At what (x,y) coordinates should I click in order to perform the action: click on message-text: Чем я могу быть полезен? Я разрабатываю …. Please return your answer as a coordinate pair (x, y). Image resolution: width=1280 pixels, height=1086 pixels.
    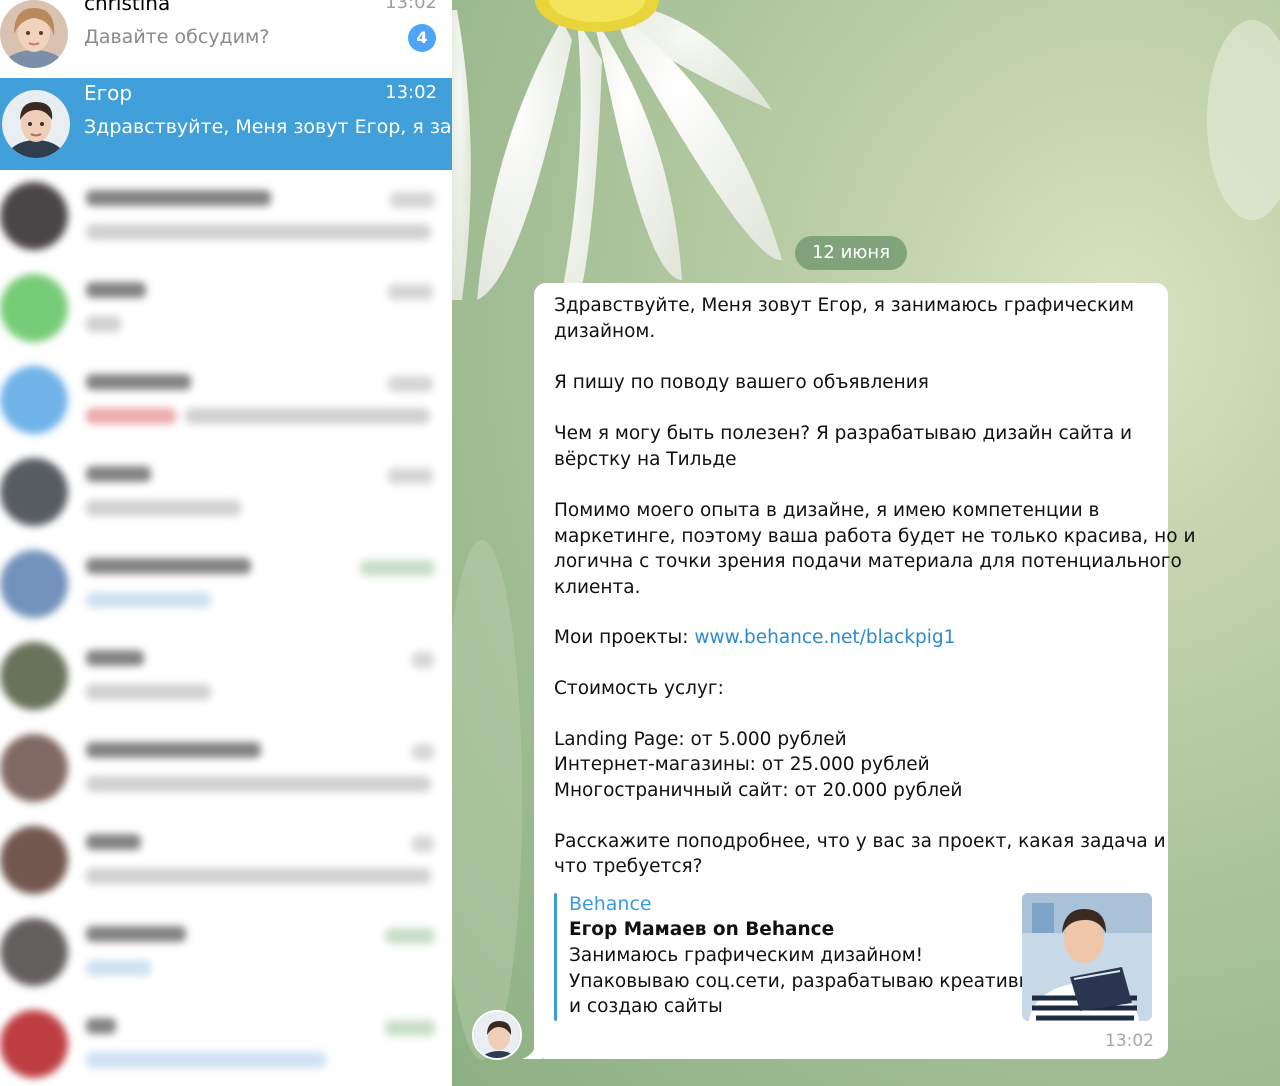
    Looking at the image, I should click on (843, 433).